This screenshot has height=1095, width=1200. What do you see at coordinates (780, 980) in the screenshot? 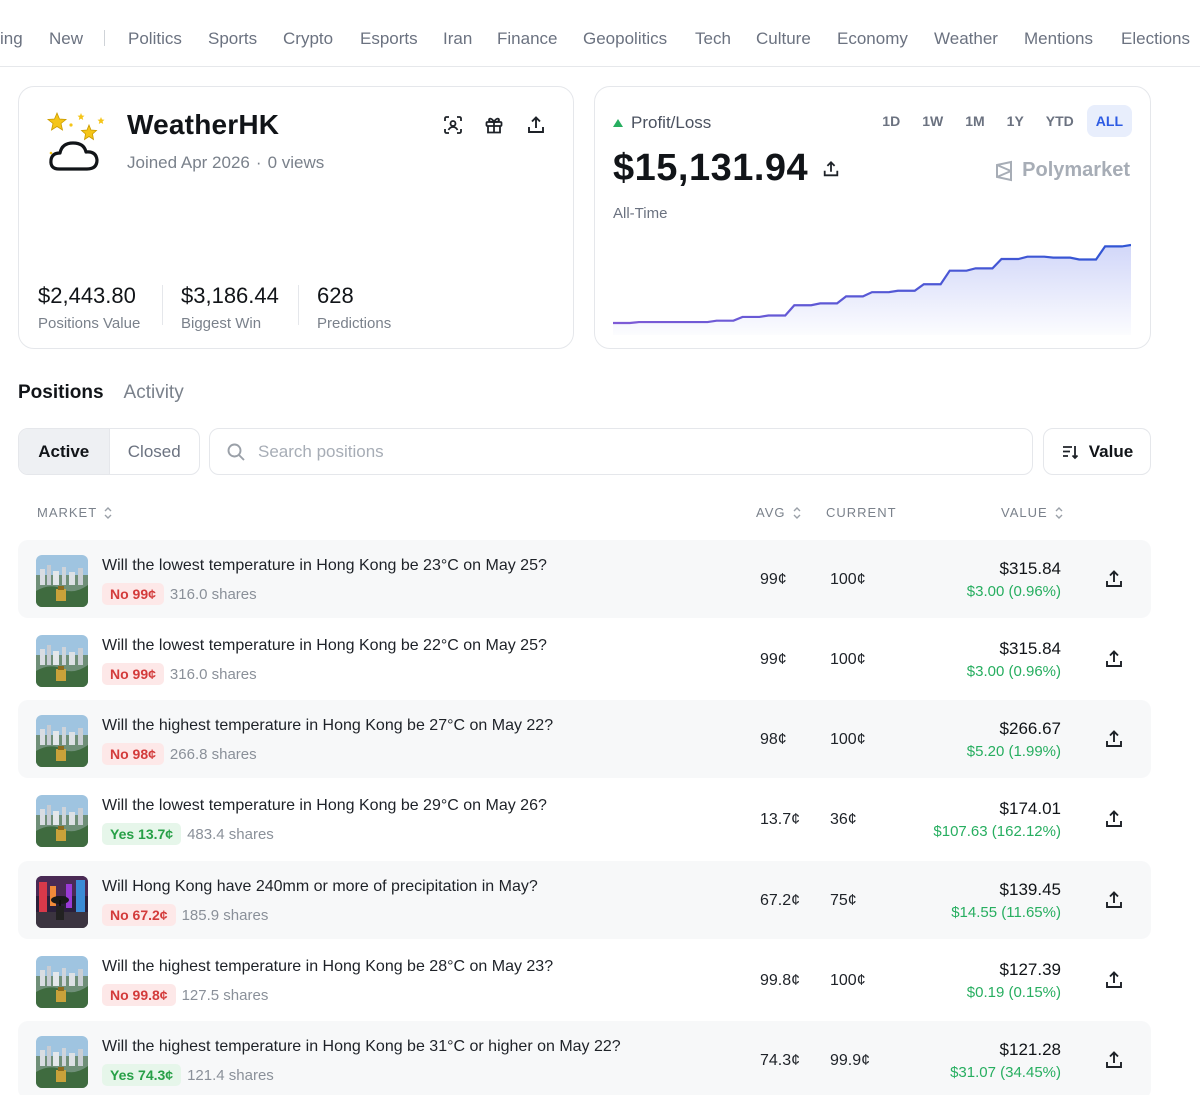
I see `avg-price: 99.8¢` at bounding box center [780, 980].